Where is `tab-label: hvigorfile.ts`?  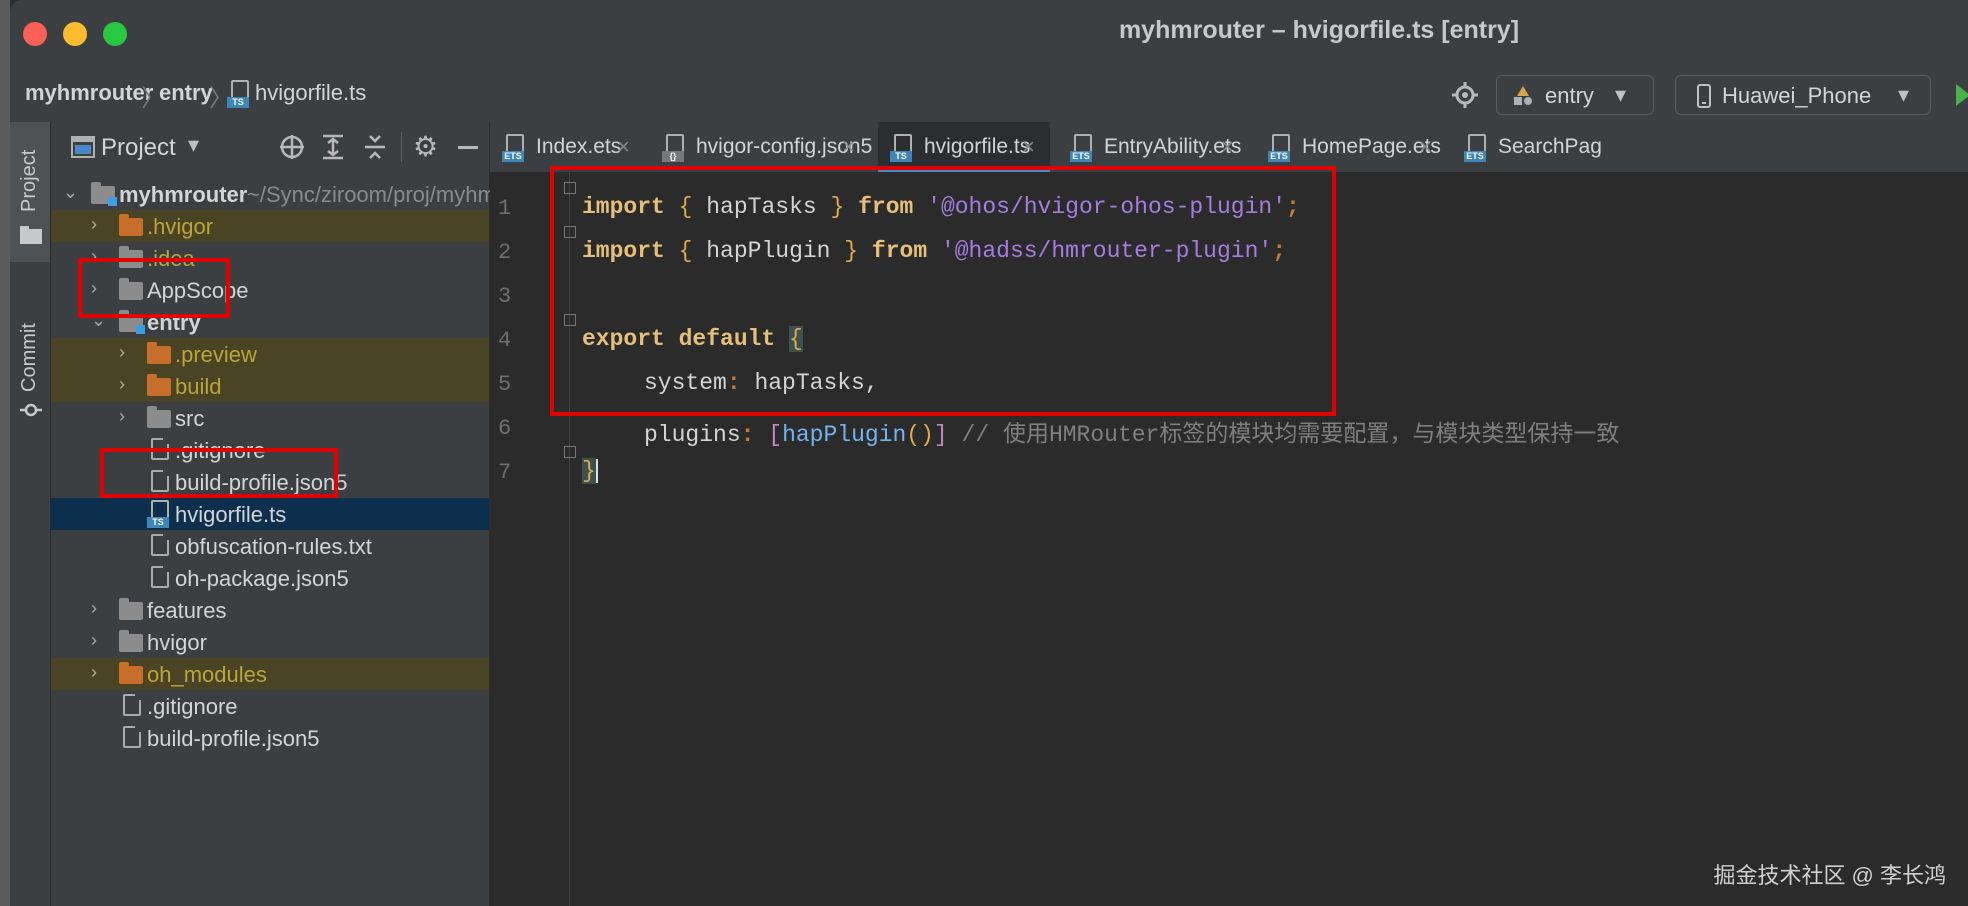
tab-label: hvigorfile.ts is located at coordinates (977, 146).